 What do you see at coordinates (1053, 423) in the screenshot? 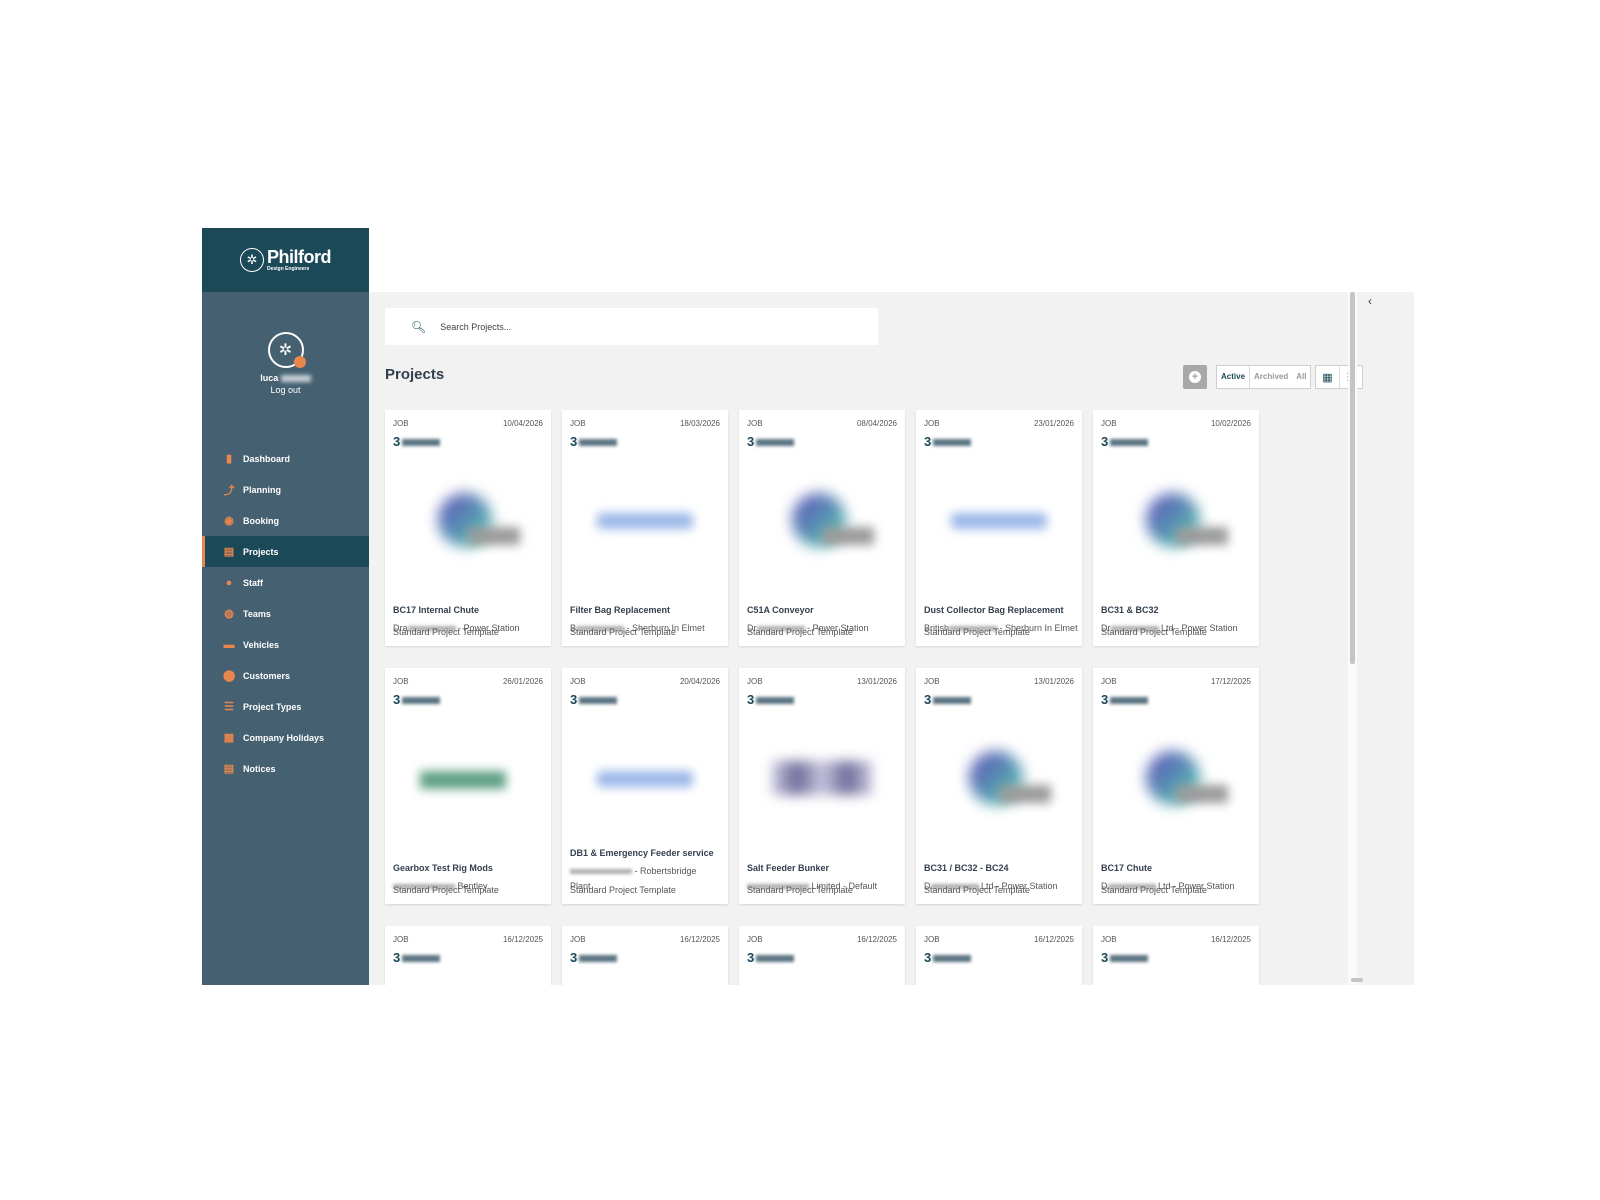
I see `job-date: 23/01/2026` at bounding box center [1053, 423].